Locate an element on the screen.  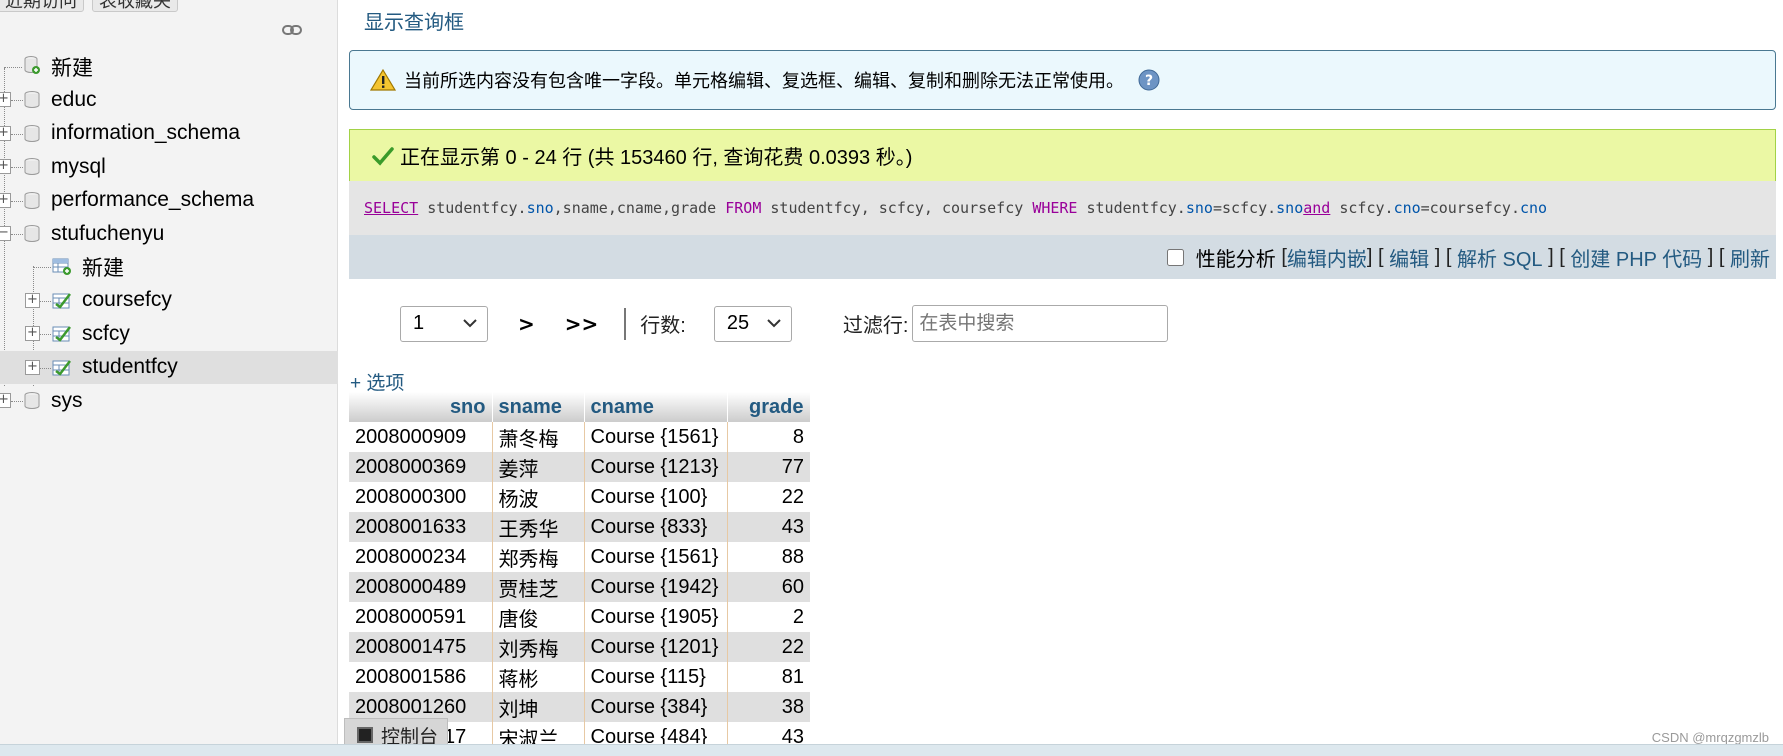
cell-grade: 43 is located at coordinates (768, 527).